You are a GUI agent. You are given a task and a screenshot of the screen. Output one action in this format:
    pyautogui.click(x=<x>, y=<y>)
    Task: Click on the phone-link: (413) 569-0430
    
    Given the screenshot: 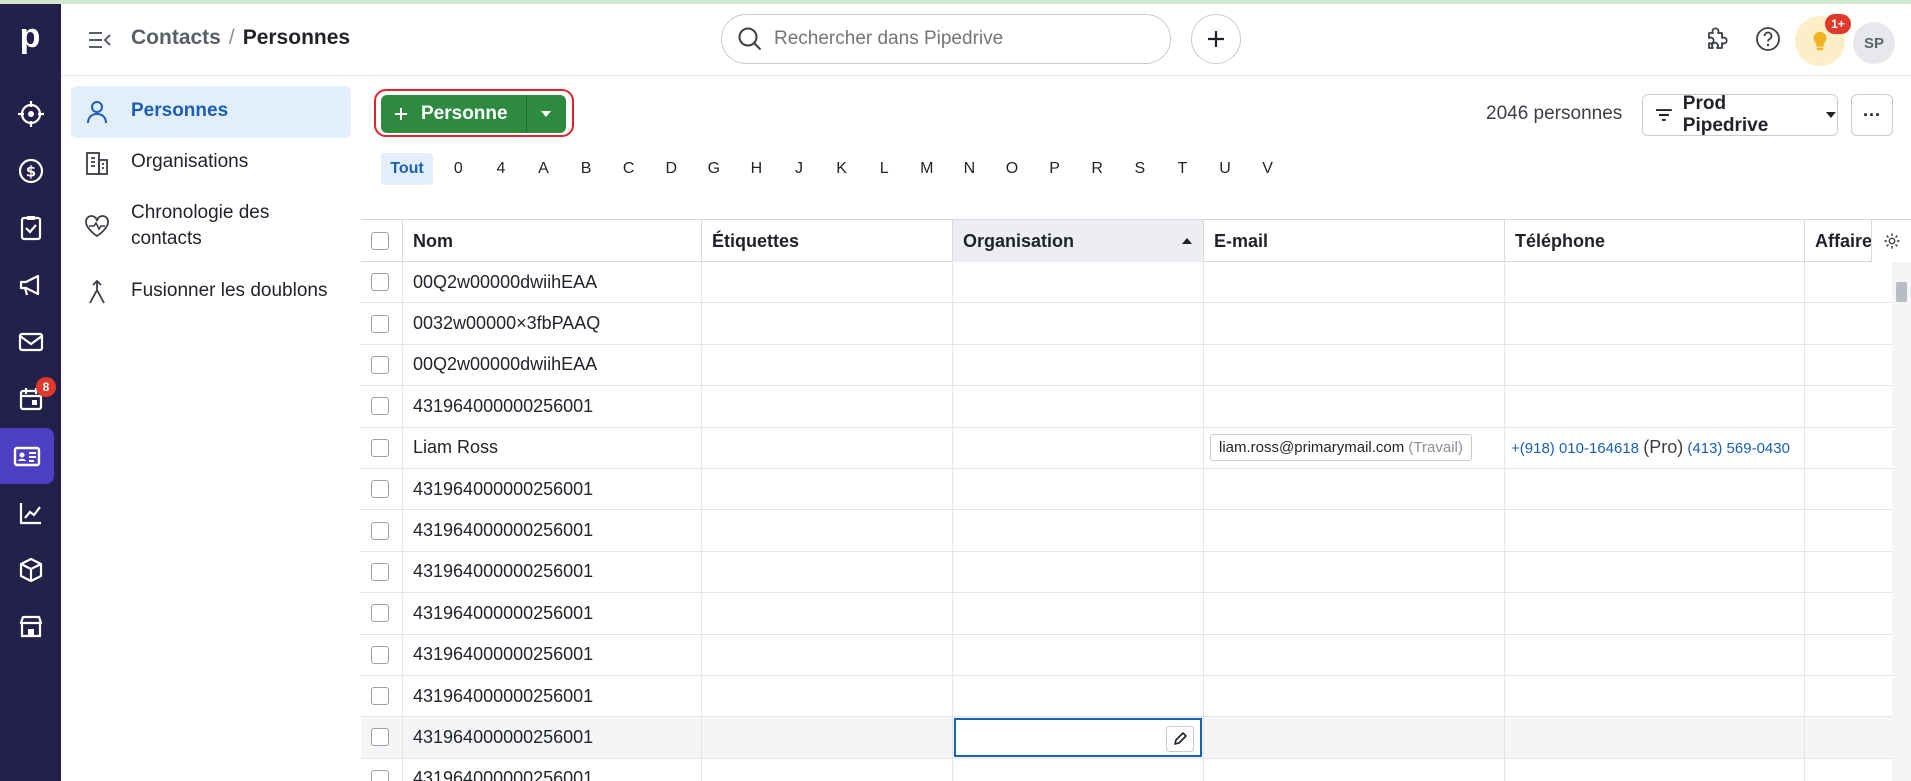 What is the action you would take?
    pyautogui.click(x=1738, y=448)
    